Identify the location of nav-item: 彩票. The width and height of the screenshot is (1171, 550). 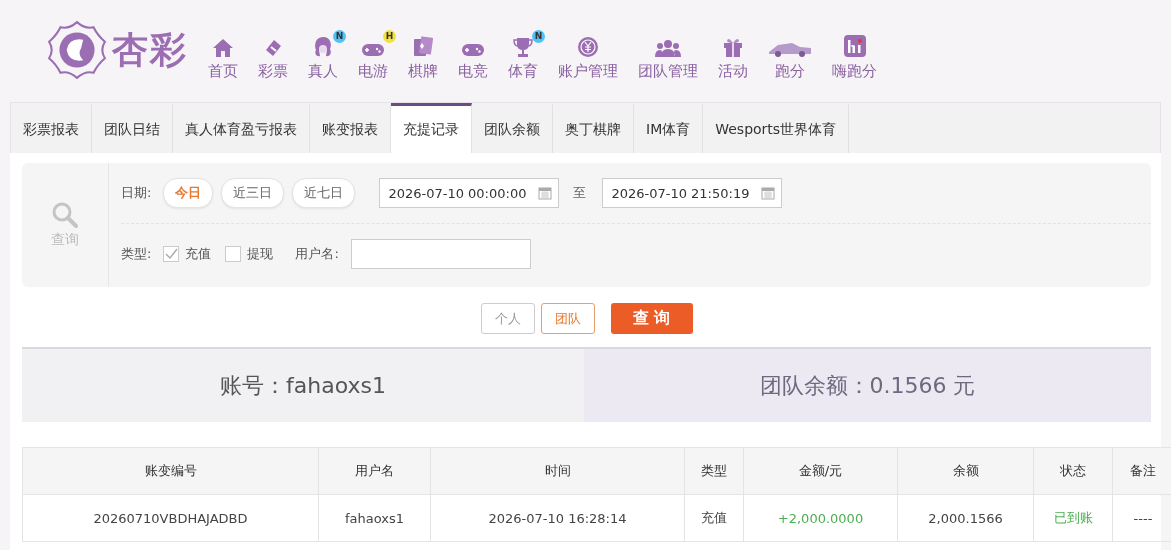
(273, 56).